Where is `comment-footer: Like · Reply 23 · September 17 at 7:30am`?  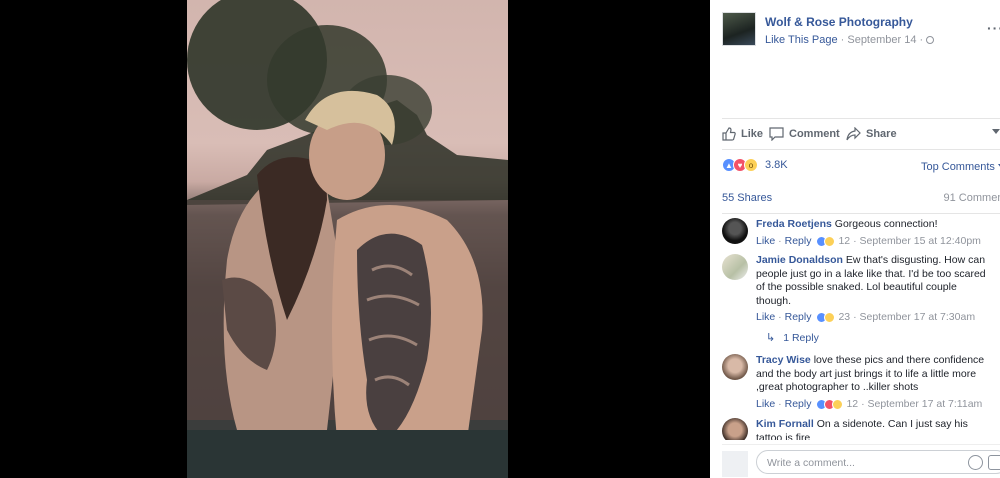
comment-footer: Like · Reply 23 · September 17 at 7:30am is located at coordinates (866, 317).